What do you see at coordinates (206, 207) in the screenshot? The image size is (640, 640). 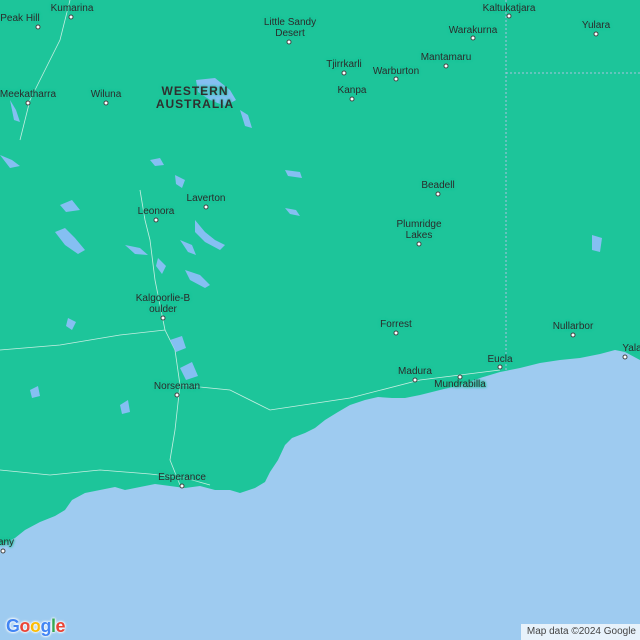 I see `place-marker-laverton` at bounding box center [206, 207].